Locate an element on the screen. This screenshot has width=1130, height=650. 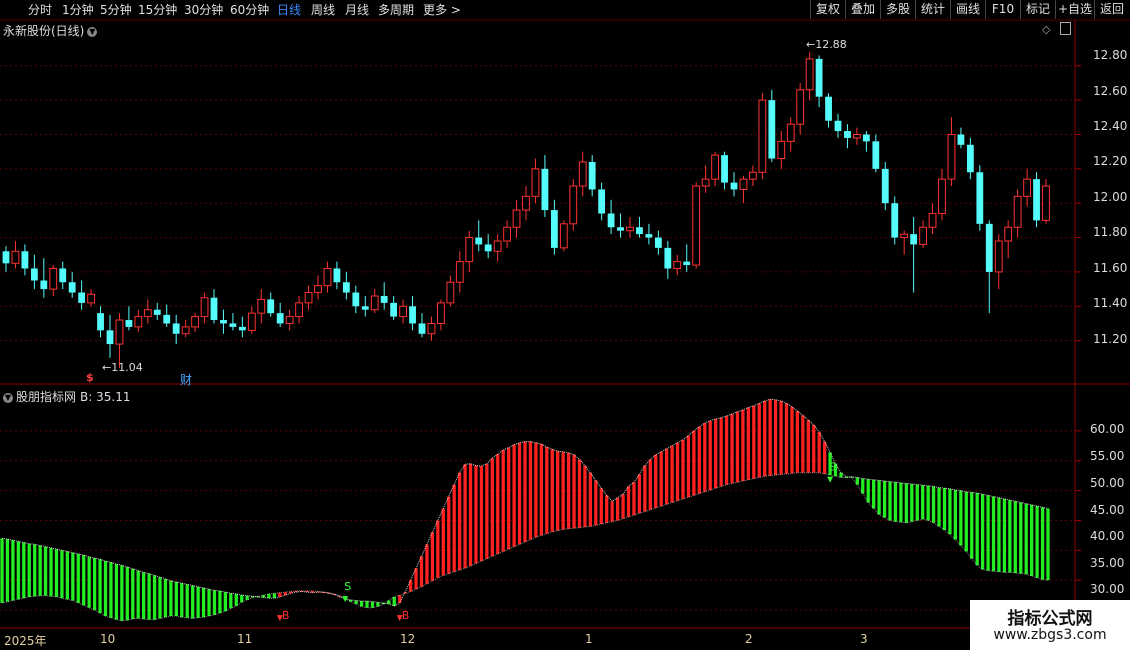
indicator-axis-label: 45.00 is located at coordinates (1107, 510).